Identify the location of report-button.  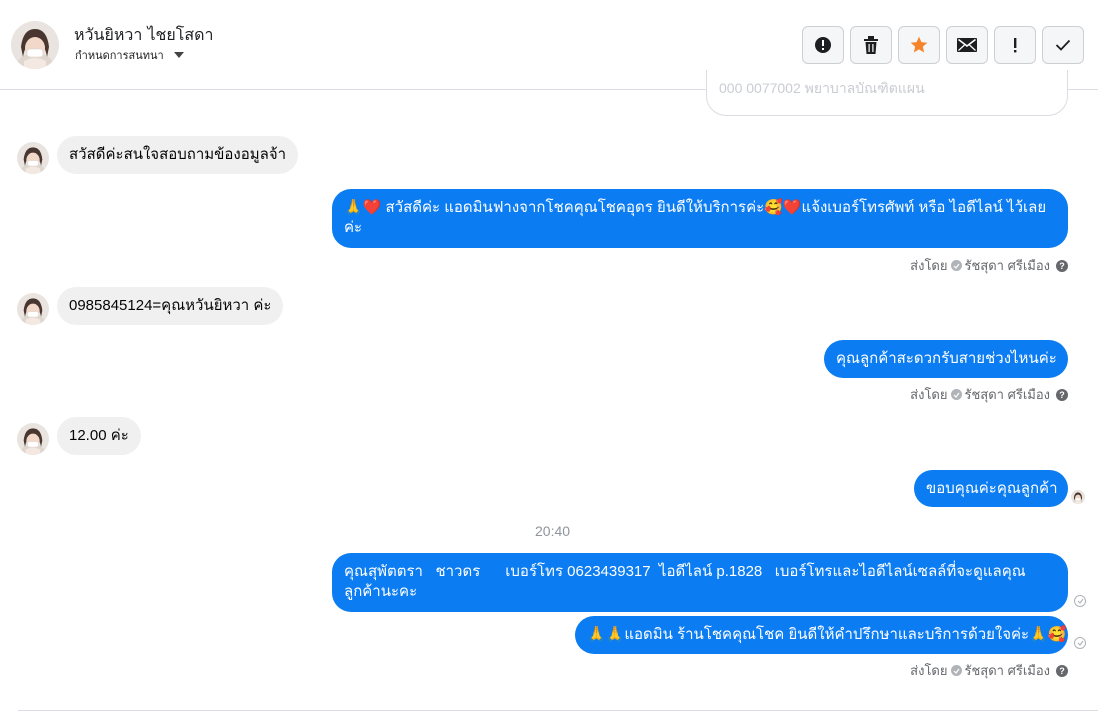
(823, 45).